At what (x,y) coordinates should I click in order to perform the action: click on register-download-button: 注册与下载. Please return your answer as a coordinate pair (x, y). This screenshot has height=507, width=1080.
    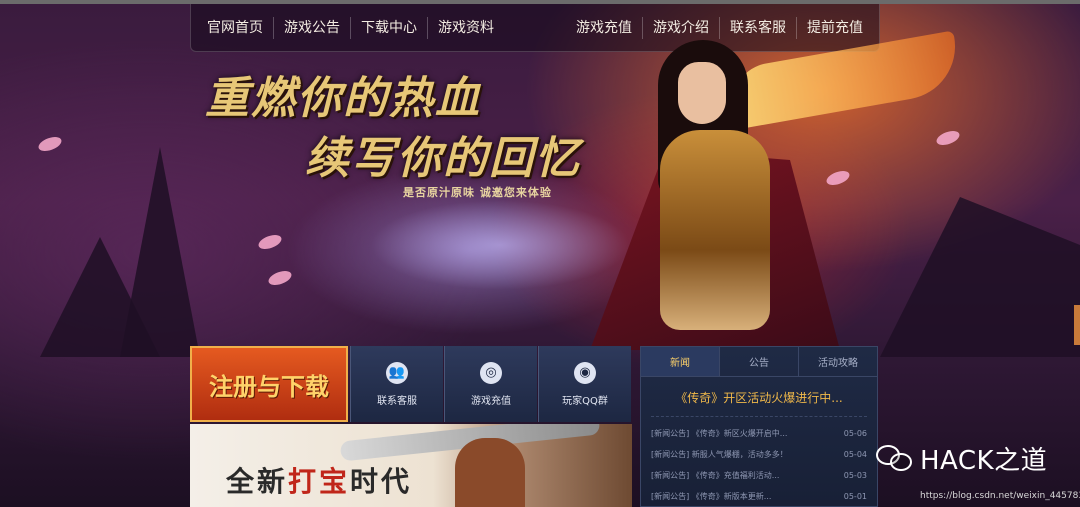
    Looking at the image, I should click on (269, 384).